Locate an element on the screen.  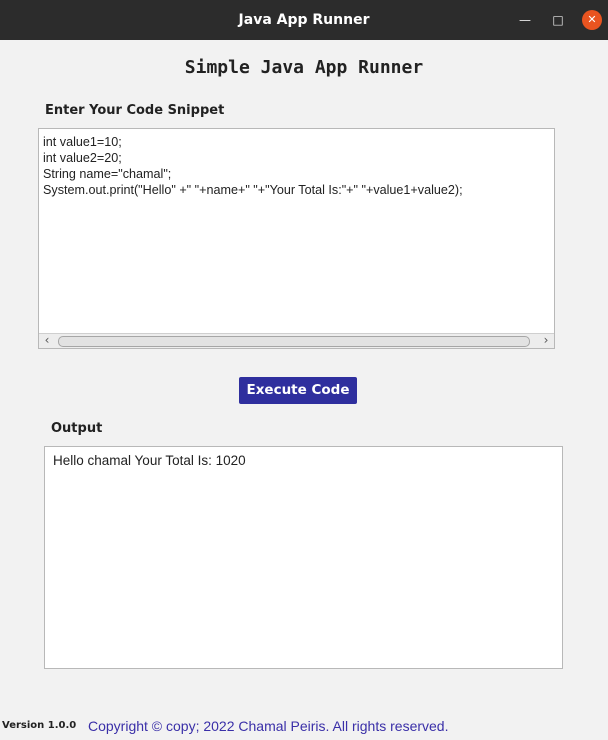
scrollbar-thumb is located at coordinates (294, 341).